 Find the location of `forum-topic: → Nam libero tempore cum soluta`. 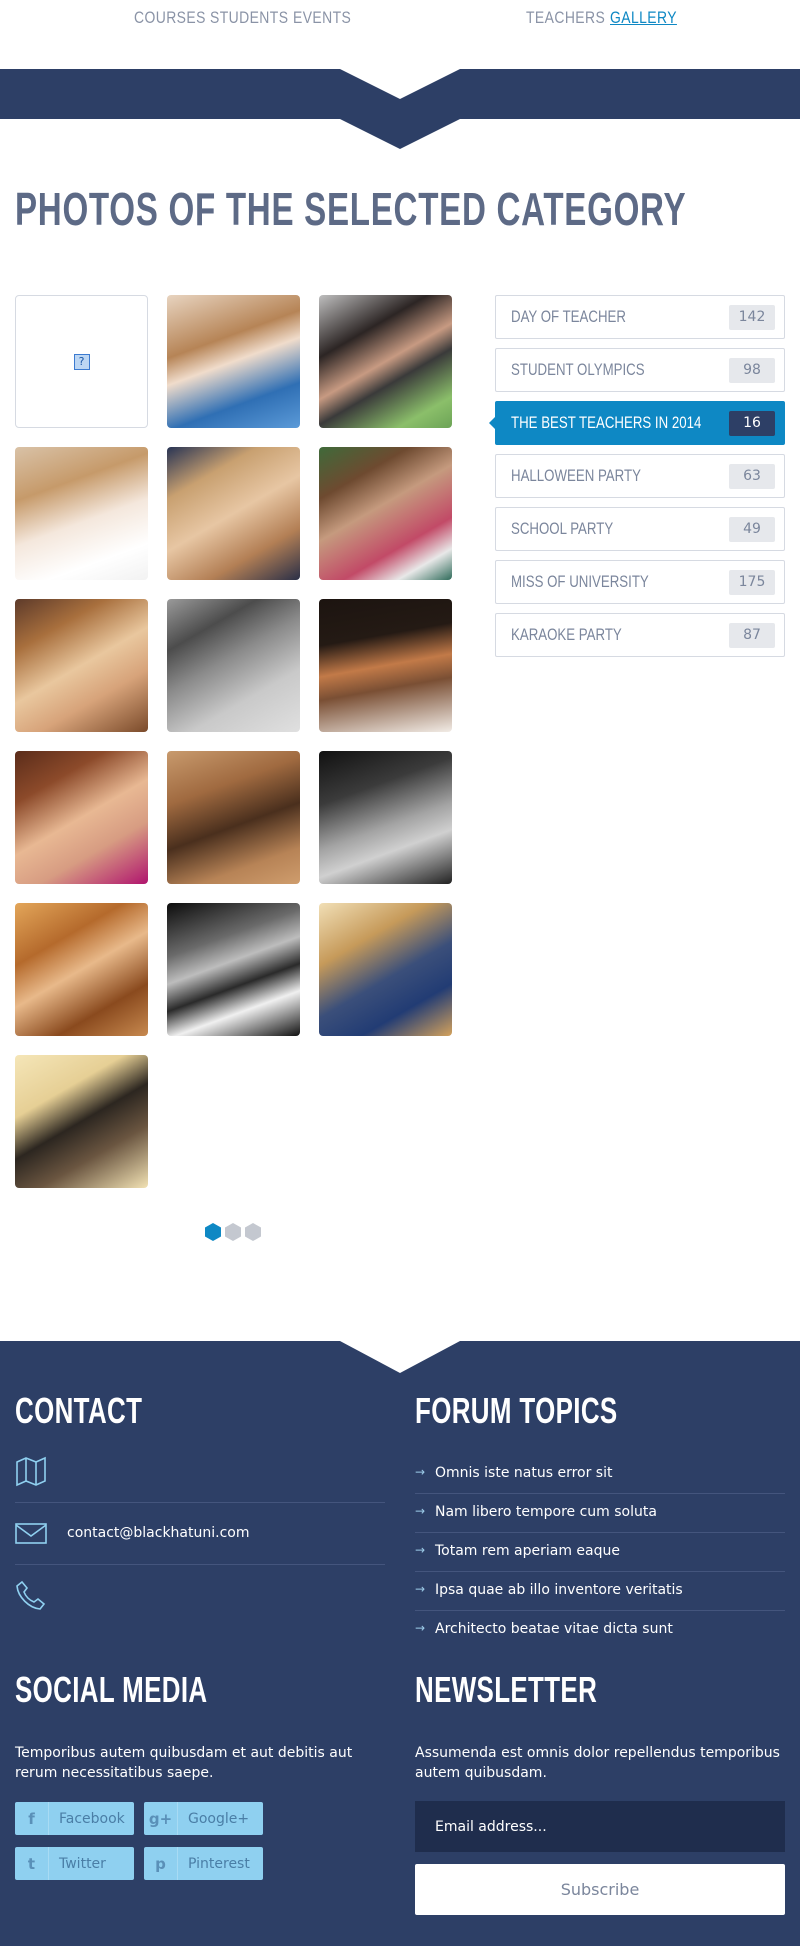

forum-topic: → Nam libero tempore cum soluta is located at coordinates (600, 1513).